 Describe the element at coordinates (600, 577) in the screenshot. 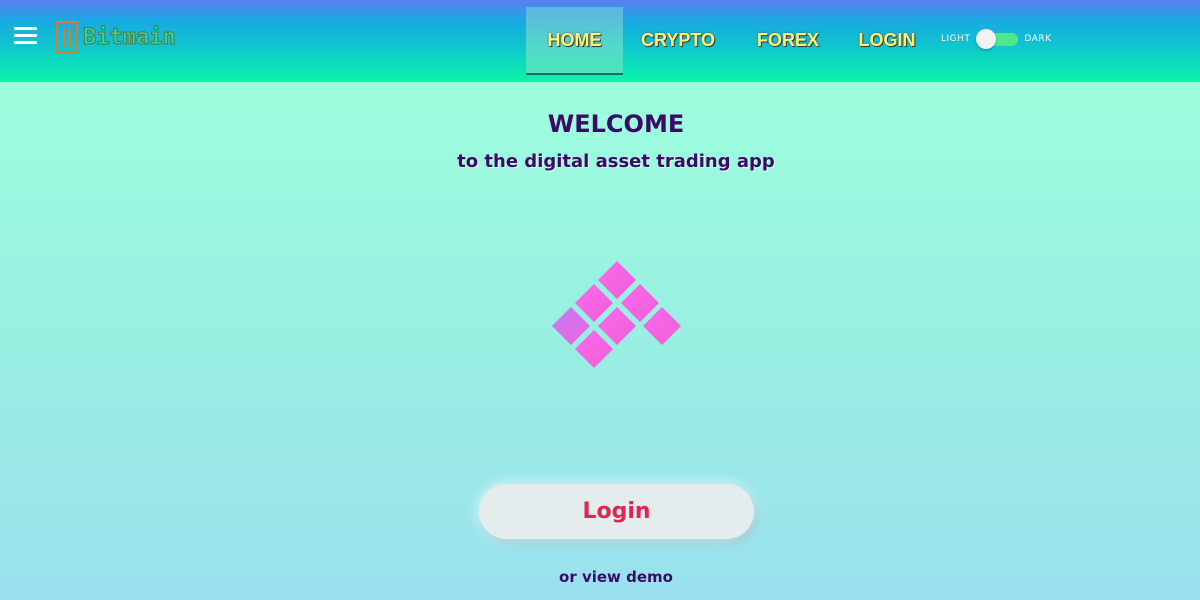

I see `view-demo-link: or view demo` at that location.